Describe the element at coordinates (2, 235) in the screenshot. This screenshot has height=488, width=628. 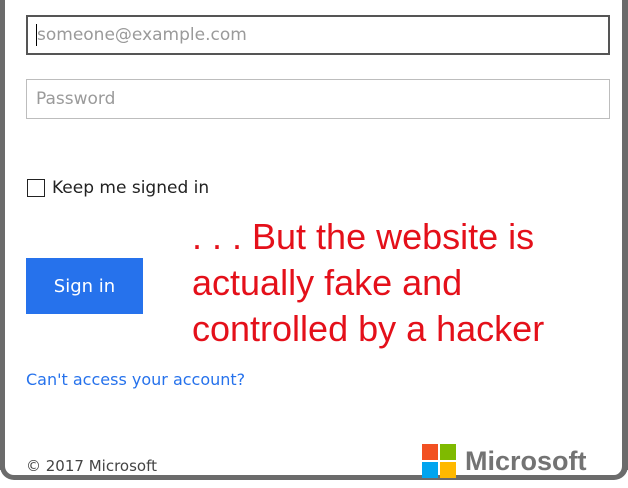
I see `window-border-left` at that location.